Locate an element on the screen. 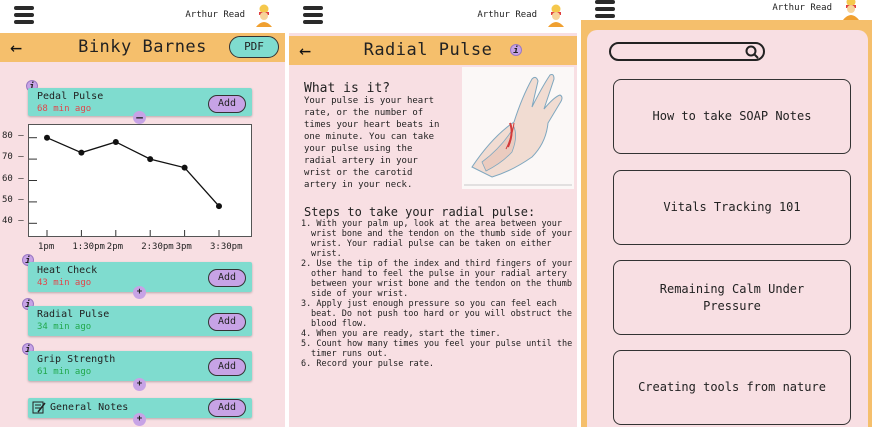 This screenshot has height=427, width=872. x-tick-label: 1pm is located at coordinates (46, 247).